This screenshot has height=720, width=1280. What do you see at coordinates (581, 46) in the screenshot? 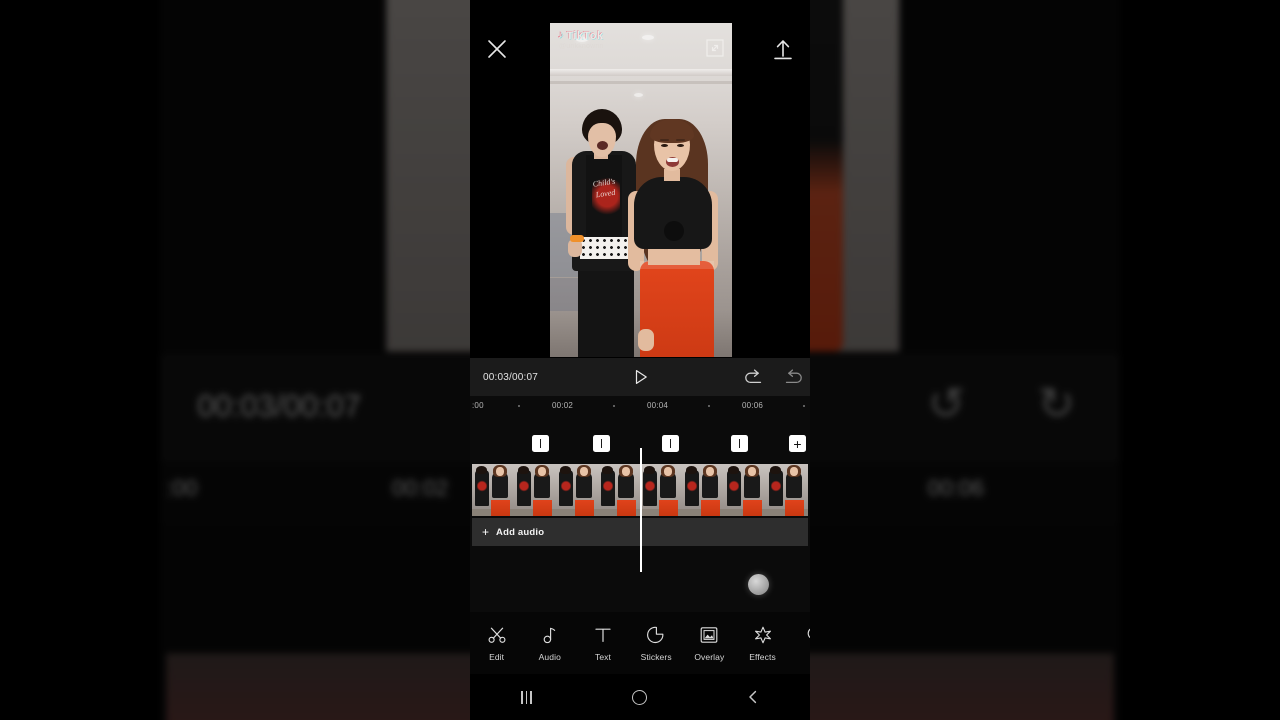
I see `tiktok-username: @unkknownn` at bounding box center [581, 46].